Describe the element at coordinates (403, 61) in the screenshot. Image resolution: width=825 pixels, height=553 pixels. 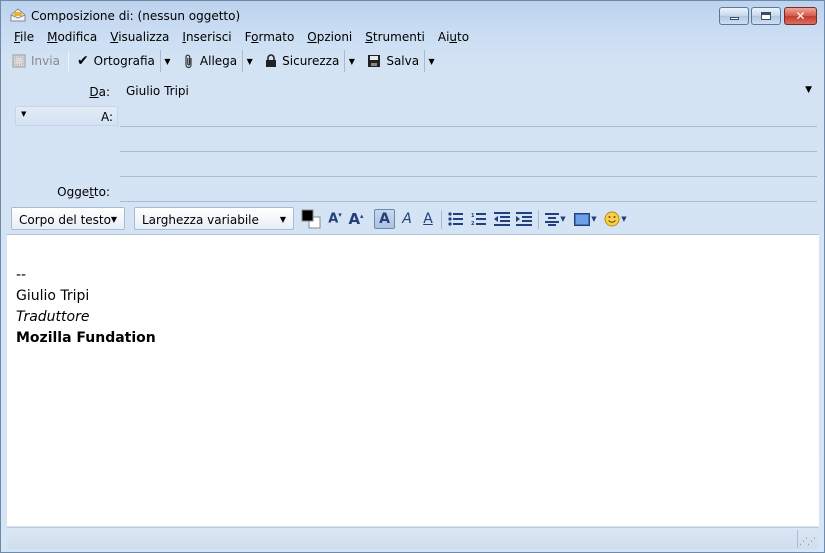
I see `save-label: Salva` at that location.